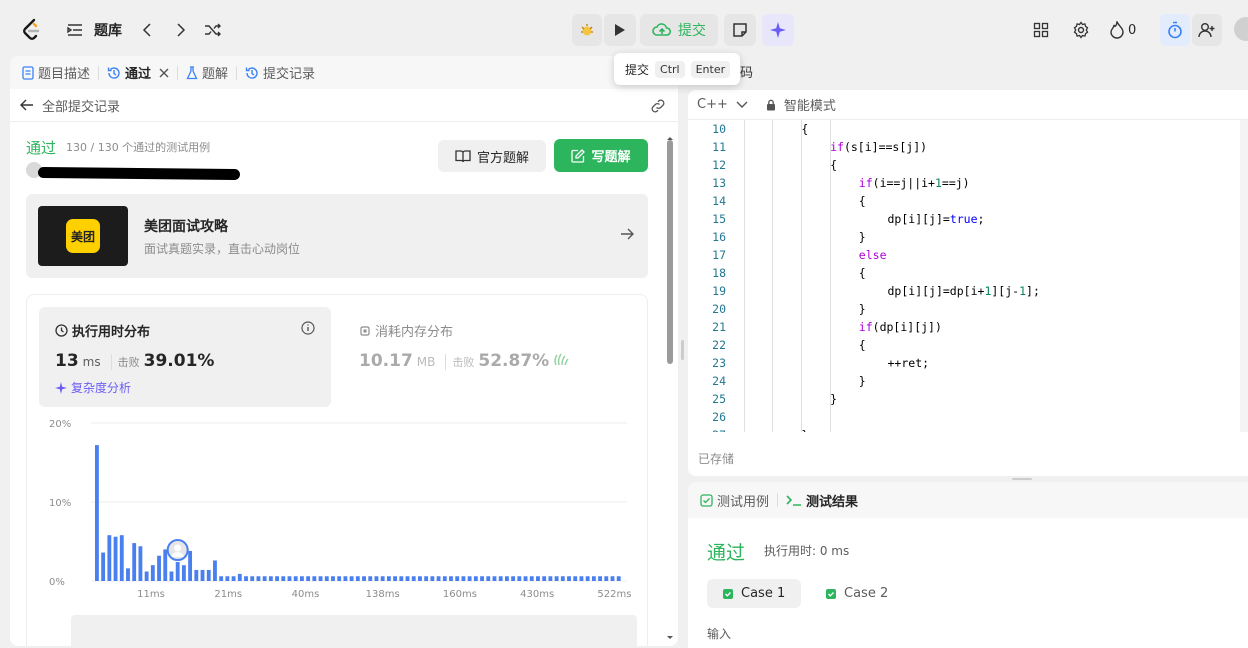 Image resolution: width=1248 pixels, height=648 pixels. Describe the element at coordinates (492, 156) in the screenshot. I see `official-solution-button: 官方题解` at that location.